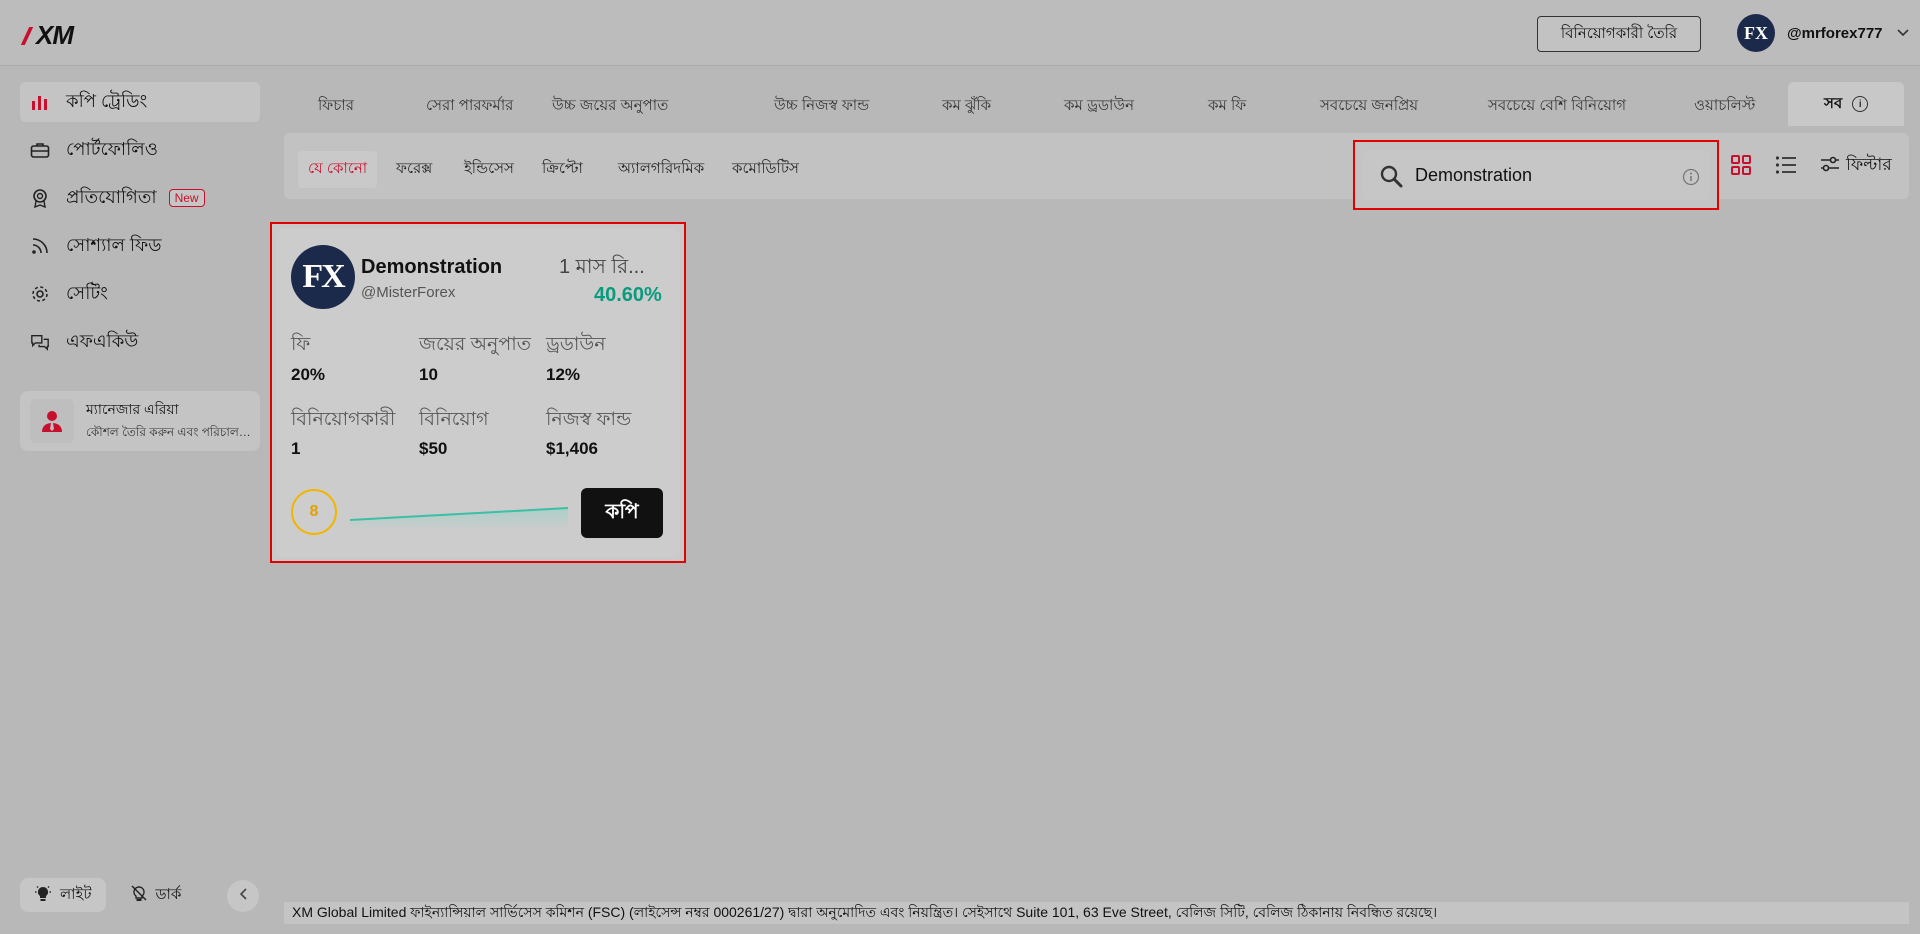  I want to click on manager-icon, so click(52, 421).